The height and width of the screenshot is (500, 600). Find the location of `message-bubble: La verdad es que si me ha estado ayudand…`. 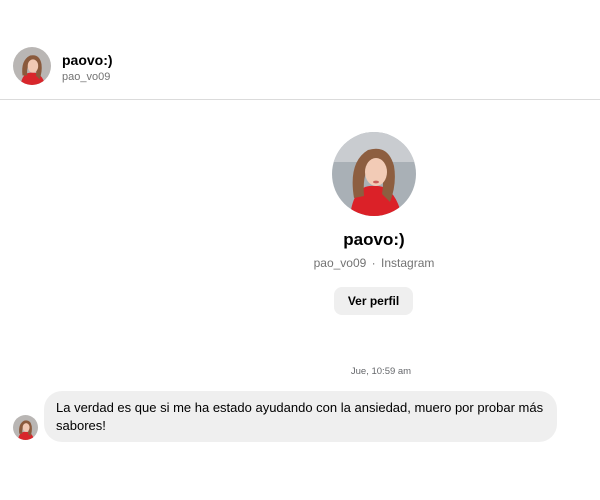

message-bubble: La verdad es que si me ha estado ayudand… is located at coordinates (300, 416).